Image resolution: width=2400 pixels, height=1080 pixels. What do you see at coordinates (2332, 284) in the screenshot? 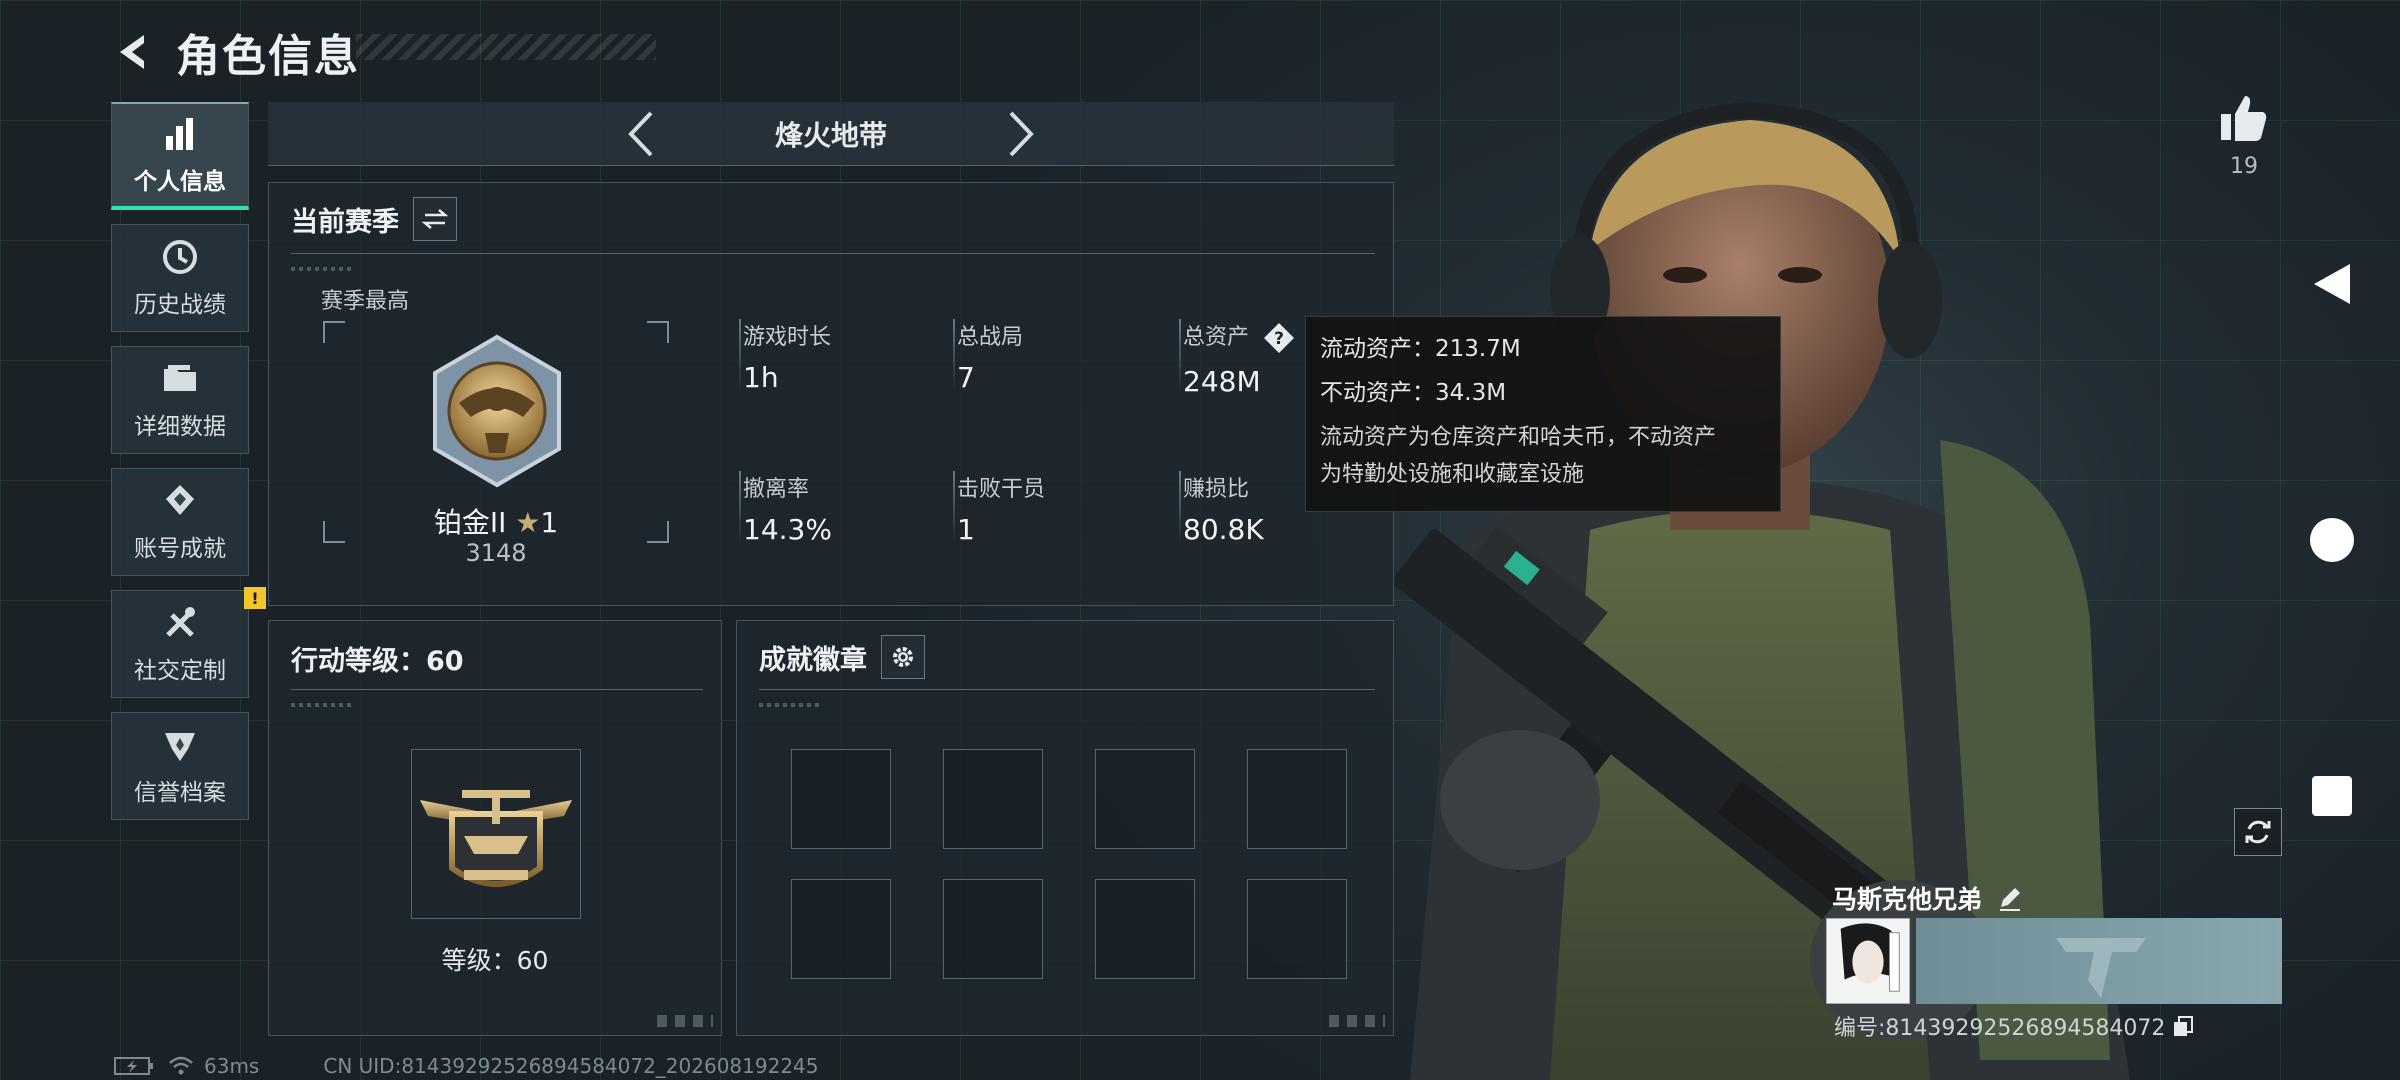
I see `system-back-icon` at bounding box center [2332, 284].